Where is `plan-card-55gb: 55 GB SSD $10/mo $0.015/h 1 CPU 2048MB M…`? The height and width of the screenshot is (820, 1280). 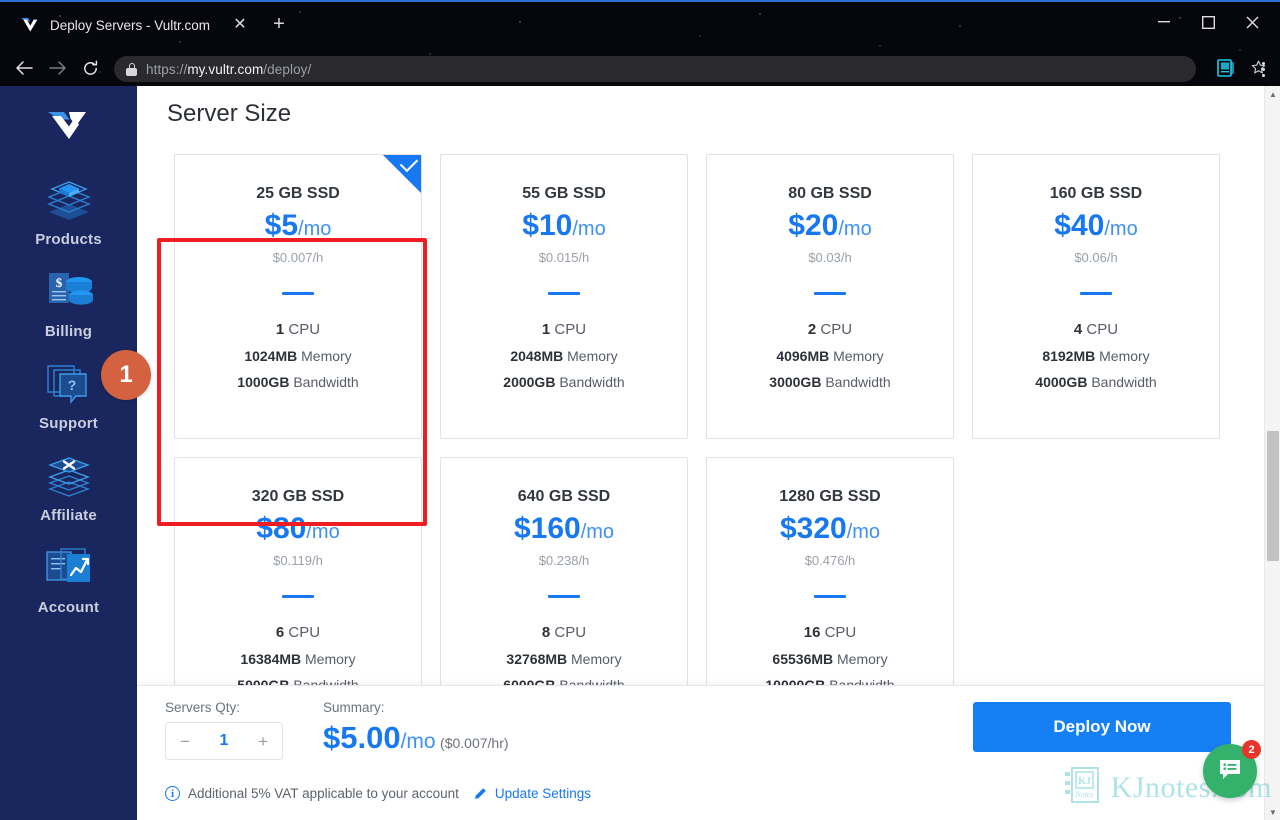
plan-card-55gb: 55 GB SSD $10/mo $0.015/h 1 CPU 2048MB M… is located at coordinates (564, 296).